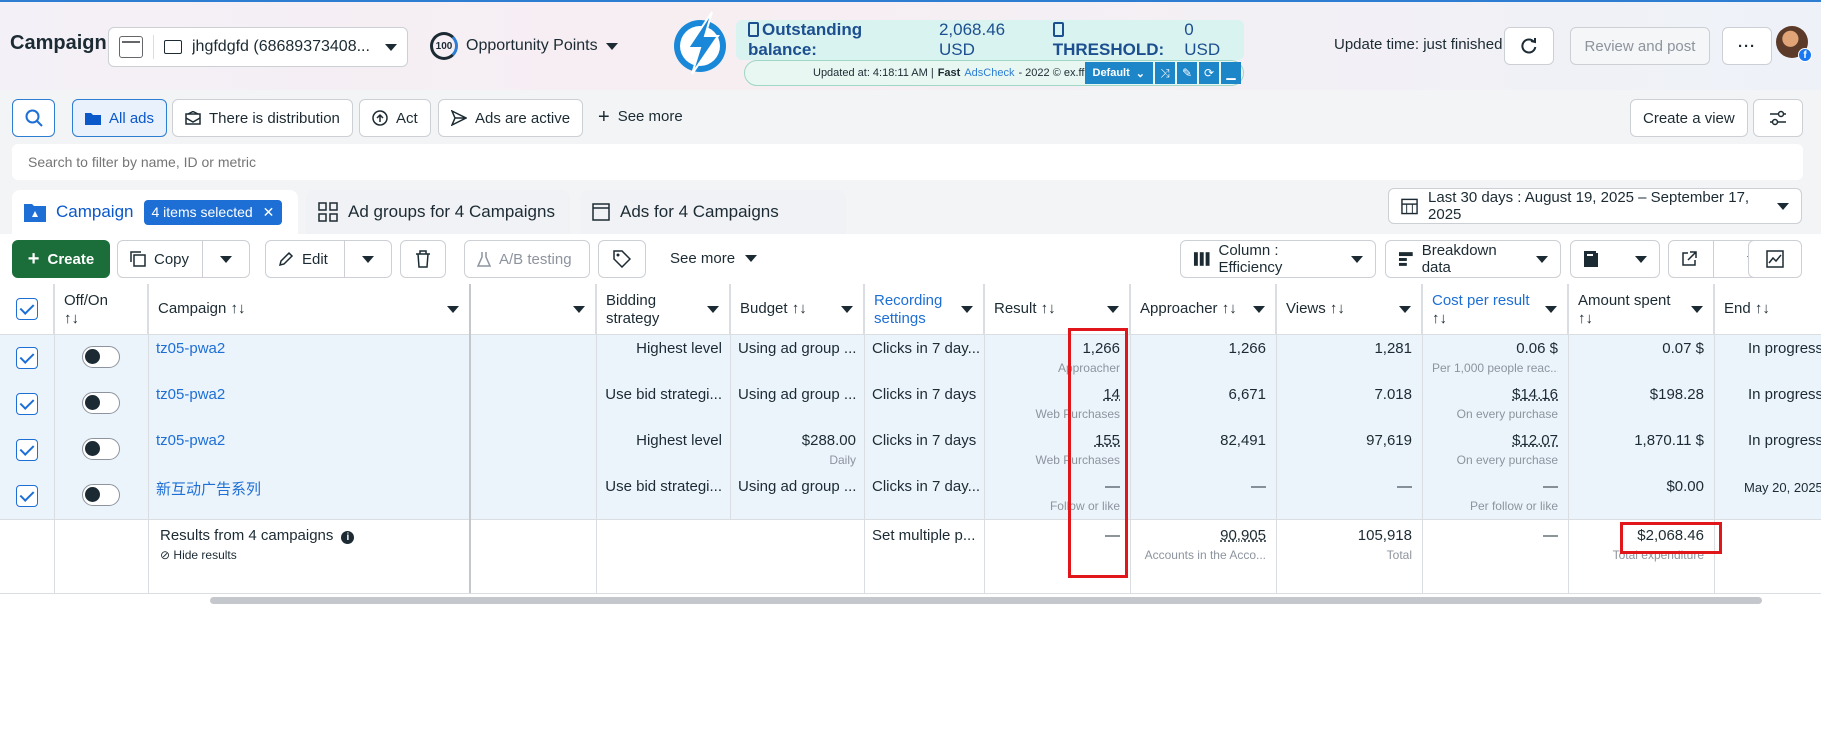  Describe the element at coordinates (269, 212) in the screenshot. I see `close-icon: ✕` at that location.